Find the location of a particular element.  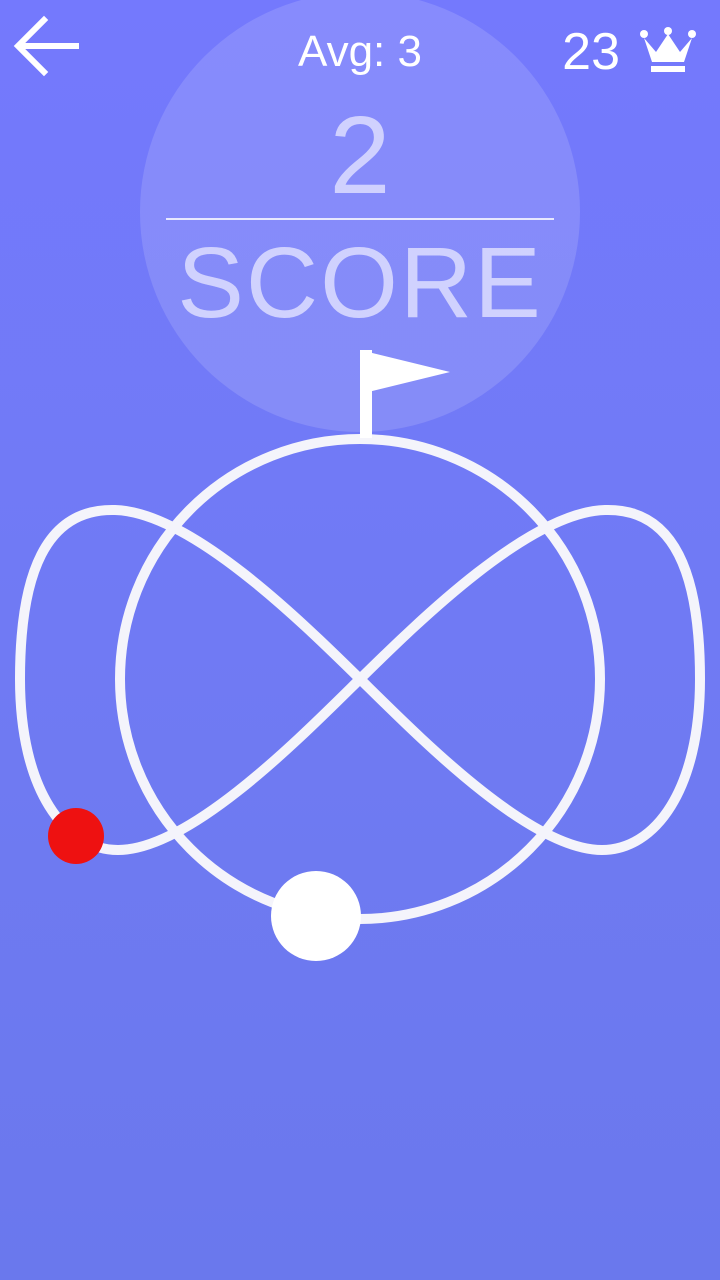

enemy-ball is located at coordinates (76, 836).